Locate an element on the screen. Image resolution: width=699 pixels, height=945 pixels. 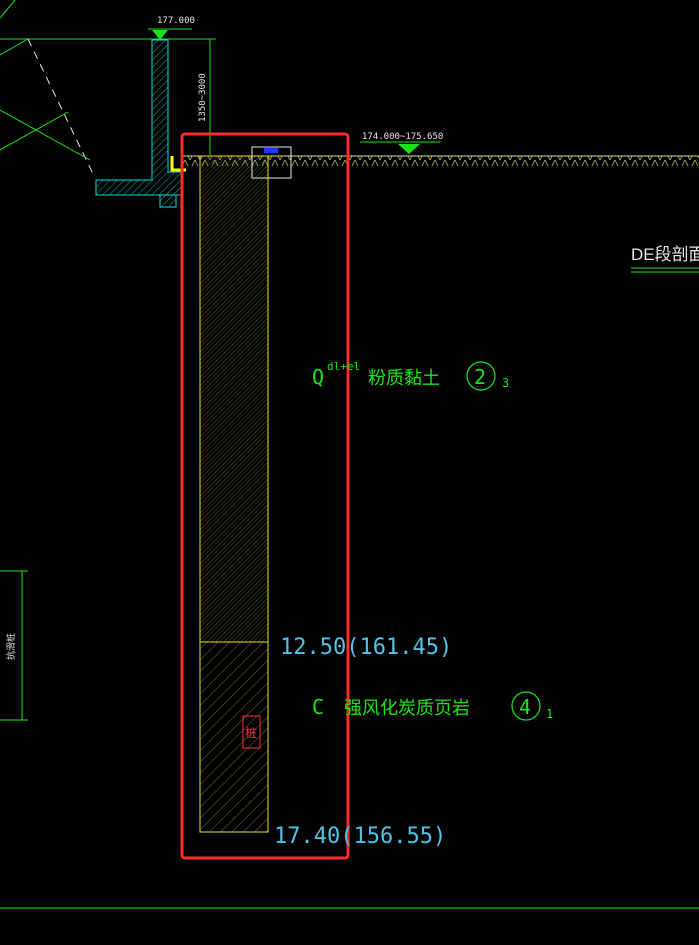
ground-elevation-marker: 174.000~175.650 is located at coordinates (401, 143).